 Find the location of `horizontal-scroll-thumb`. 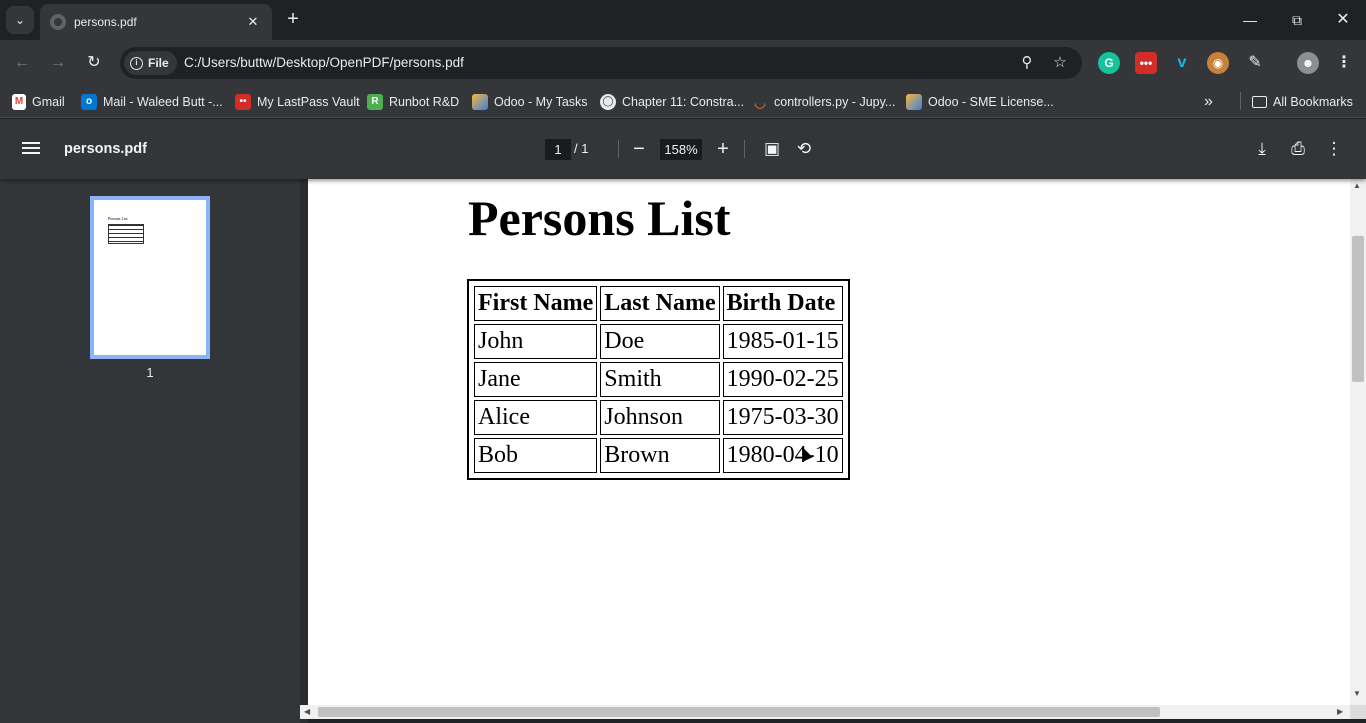

horizontal-scroll-thumb is located at coordinates (739, 712).